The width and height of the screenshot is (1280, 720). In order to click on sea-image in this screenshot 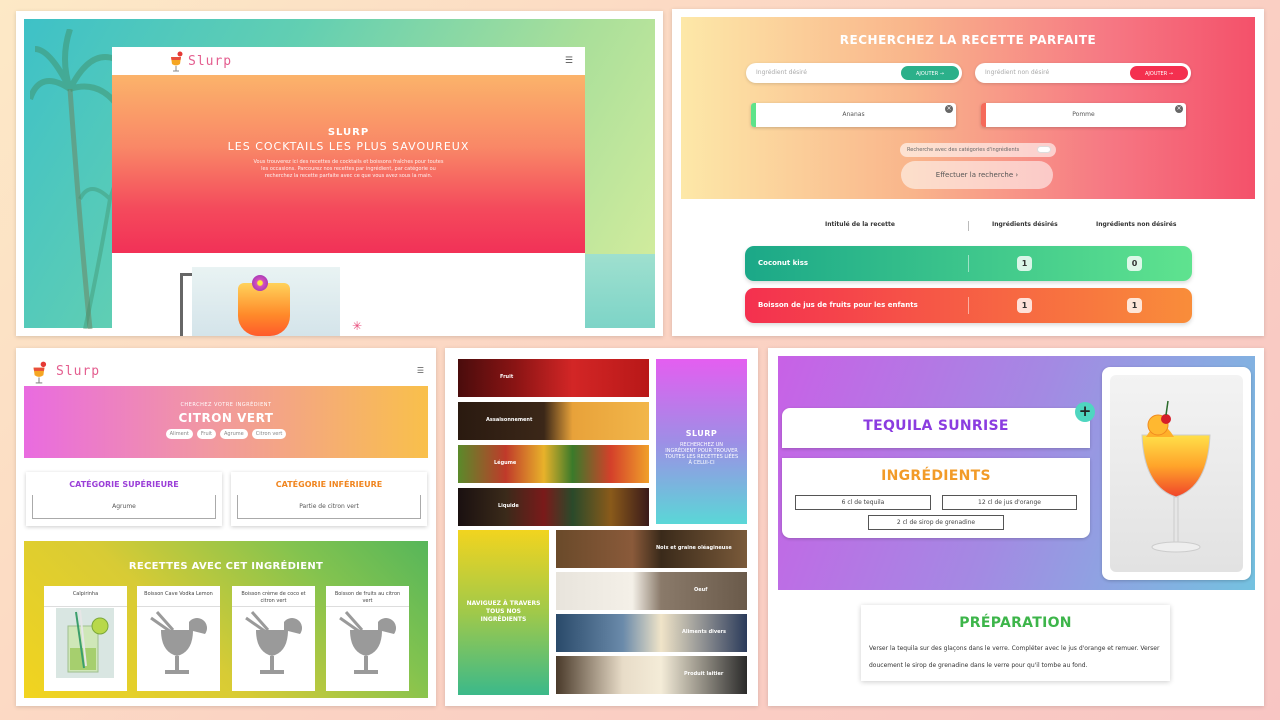, I will do `click(615, 291)`.